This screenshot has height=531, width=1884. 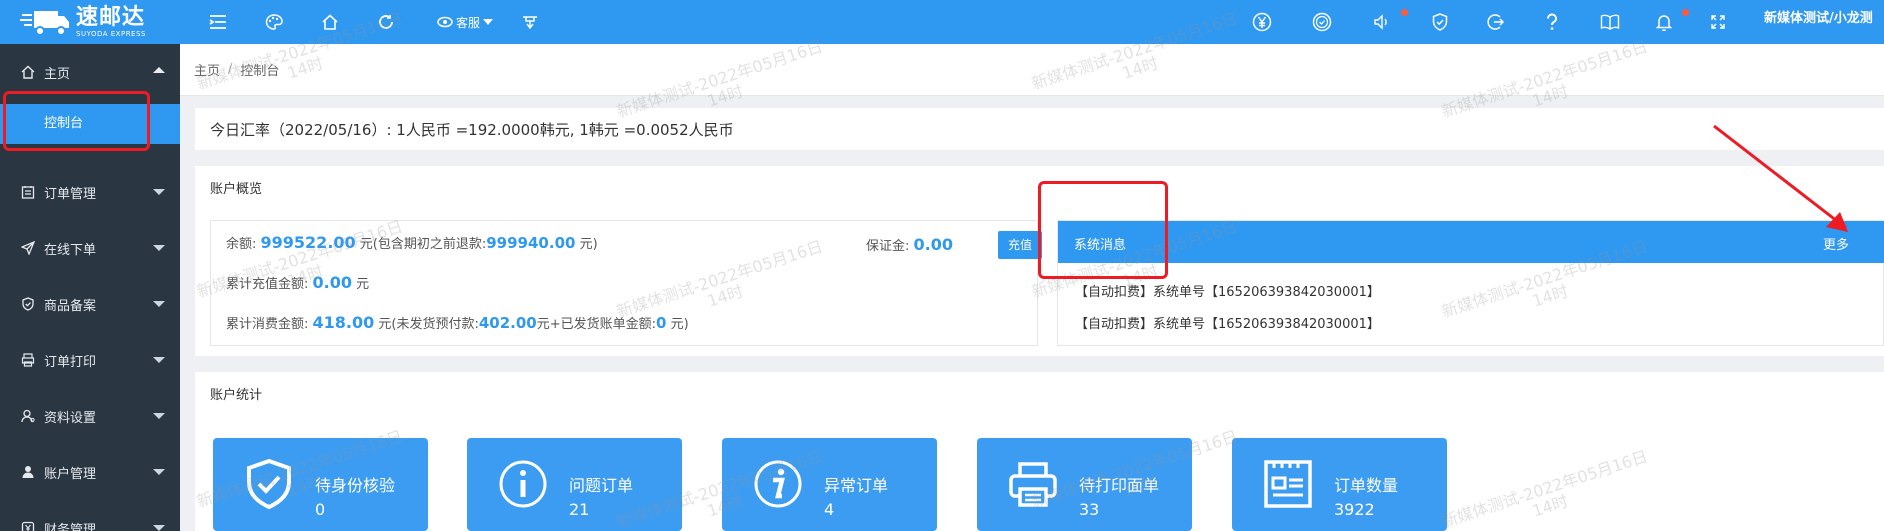 I want to click on sidebar-item-finance-management: 财务管理, so click(x=90, y=515).